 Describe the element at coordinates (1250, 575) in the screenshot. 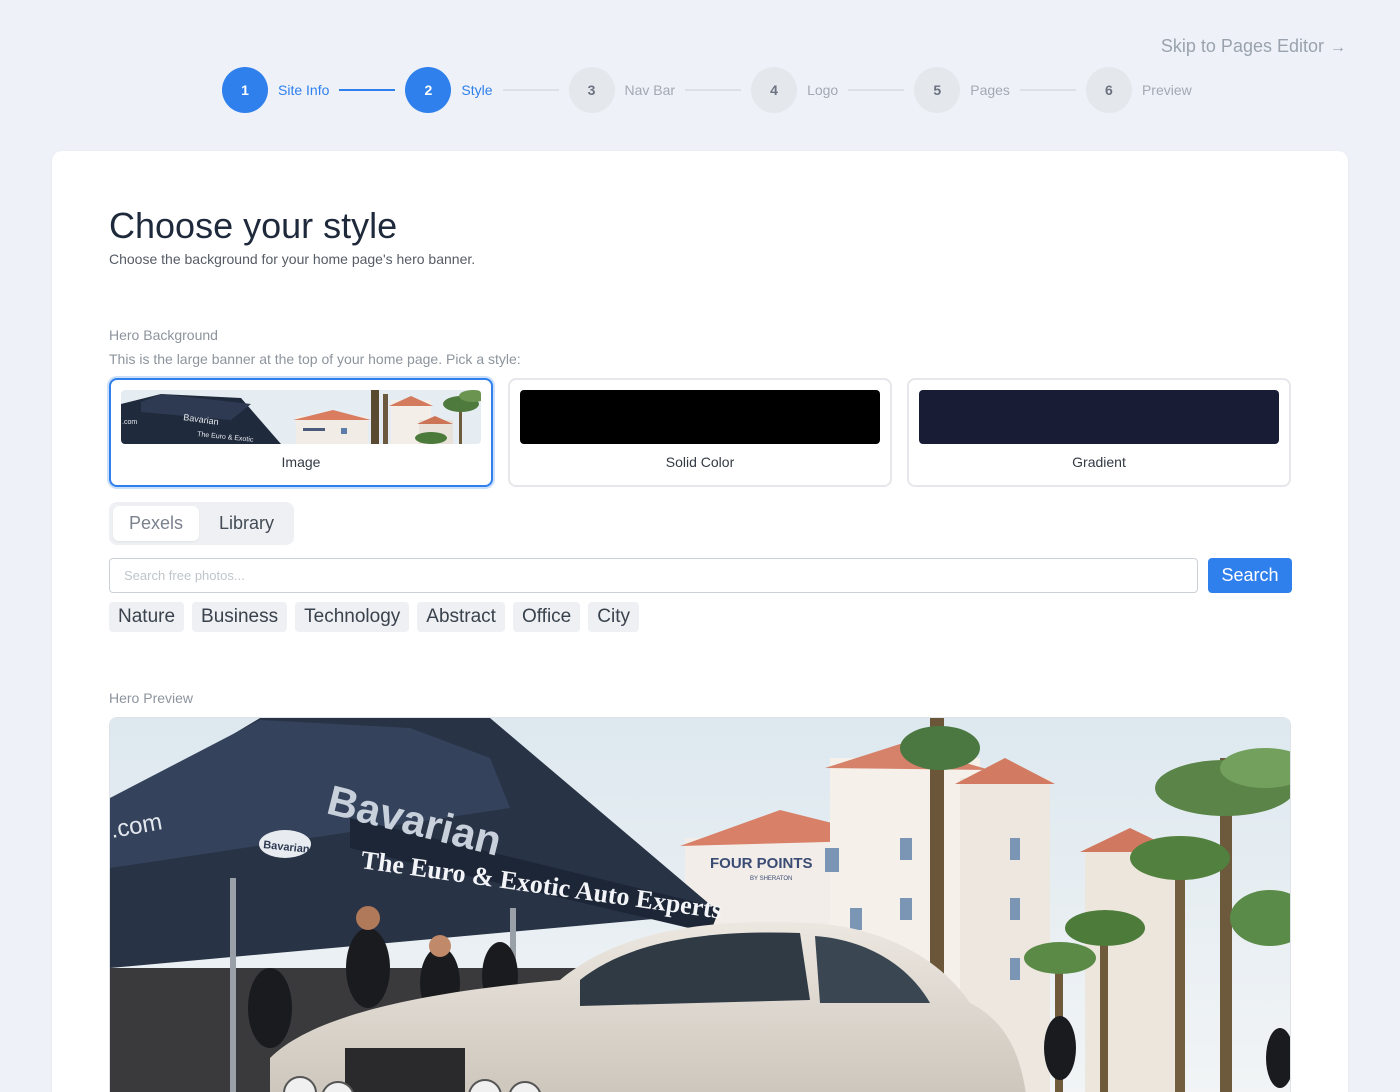

I see `search-button: Search` at that location.